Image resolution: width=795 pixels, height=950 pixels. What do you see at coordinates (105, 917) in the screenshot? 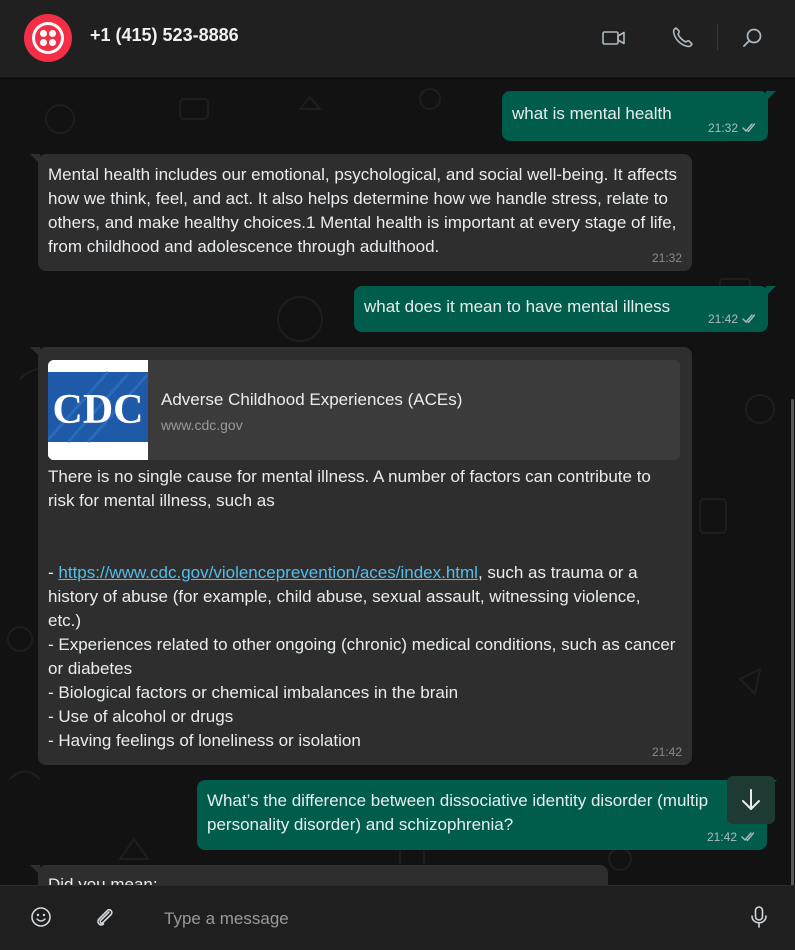
I see `attach-icon` at bounding box center [105, 917].